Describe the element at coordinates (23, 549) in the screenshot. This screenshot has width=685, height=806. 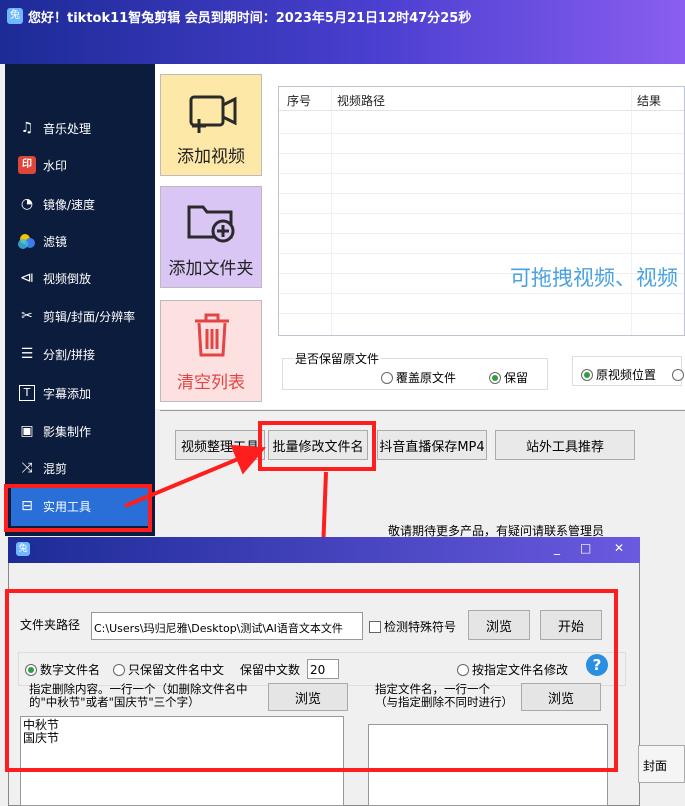
I see `dialog-app-icon: 兔` at that location.